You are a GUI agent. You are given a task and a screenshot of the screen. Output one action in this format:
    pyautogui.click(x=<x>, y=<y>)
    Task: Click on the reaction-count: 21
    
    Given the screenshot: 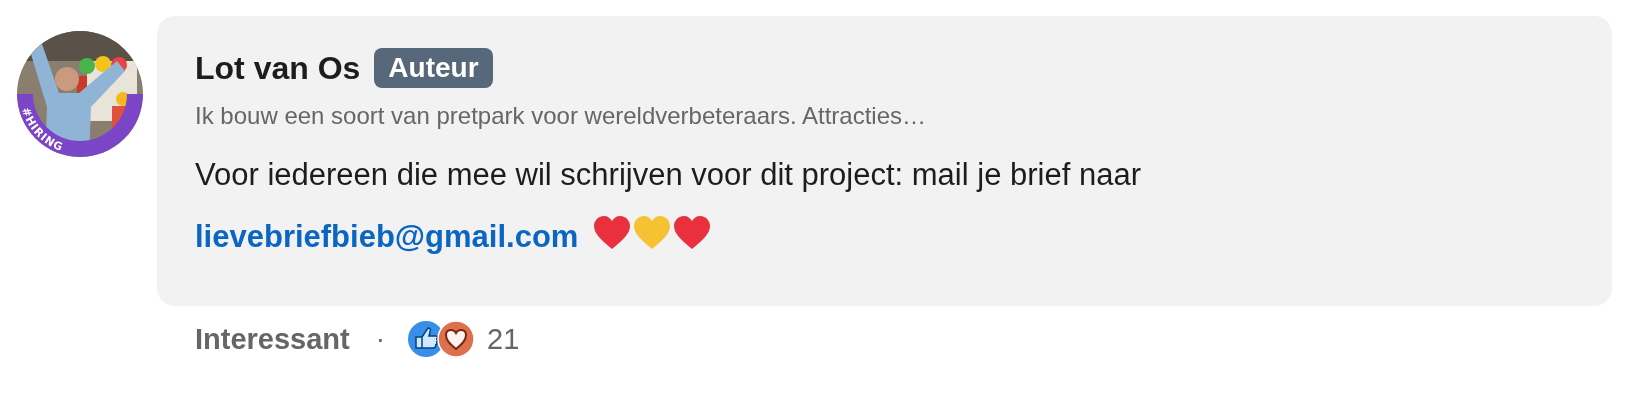 What is the action you would take?
    pyautogui.click(x=503, y=339)
    